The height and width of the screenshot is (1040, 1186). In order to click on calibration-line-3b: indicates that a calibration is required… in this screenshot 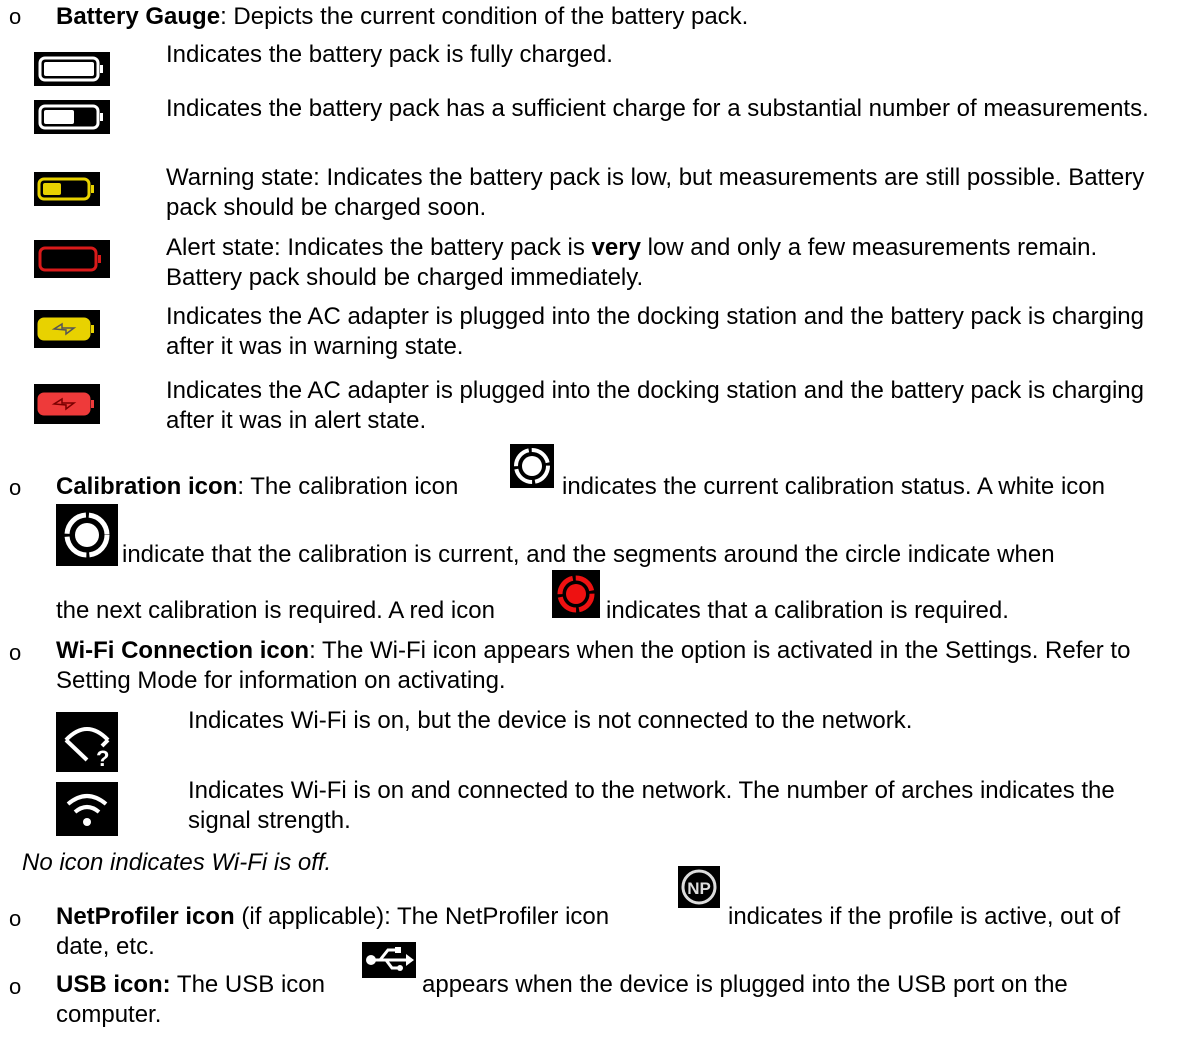, I will do `click(807, 610)`.